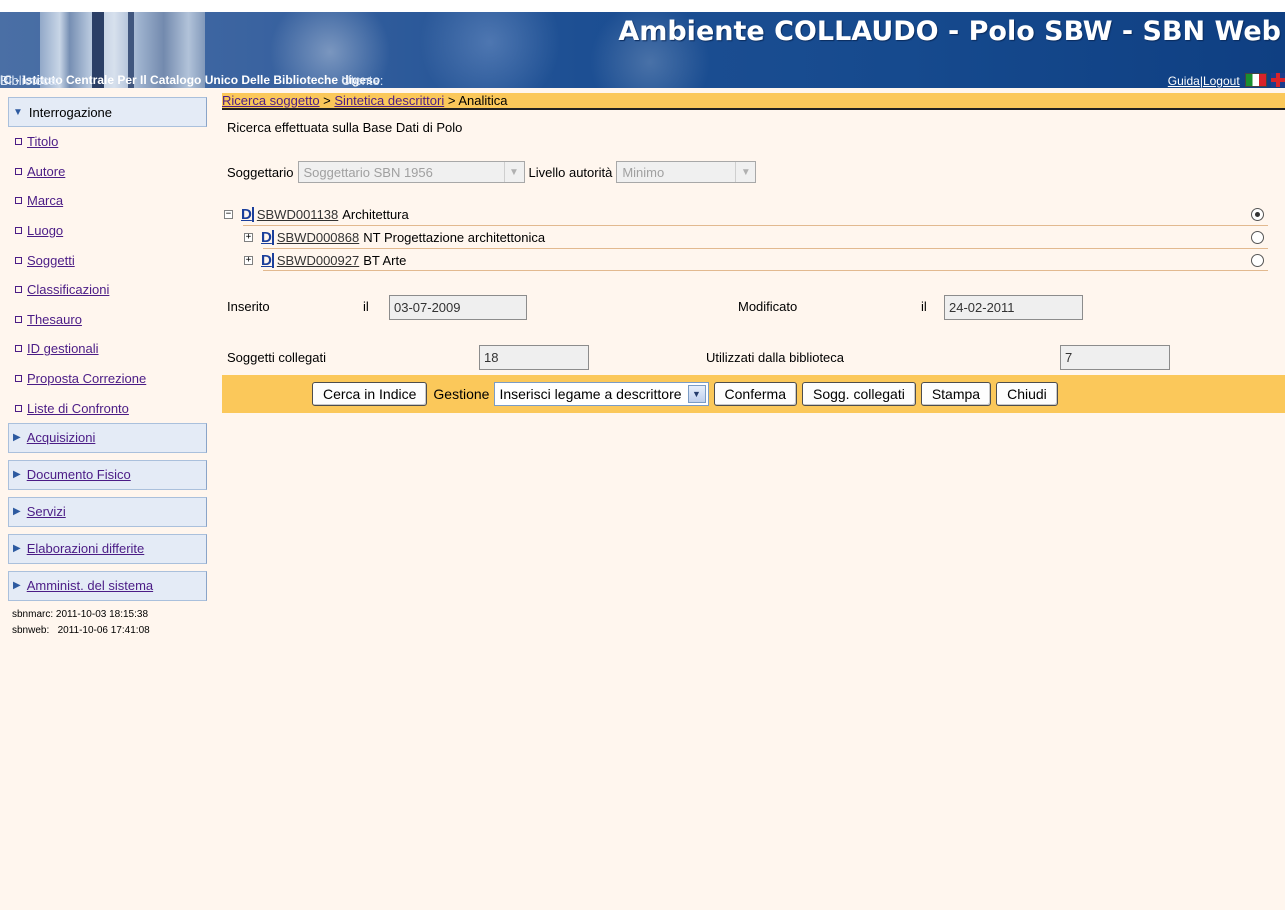  I want to click on utilizzati-label: Utilizzati dalla biblioteca, so click(775, 357).